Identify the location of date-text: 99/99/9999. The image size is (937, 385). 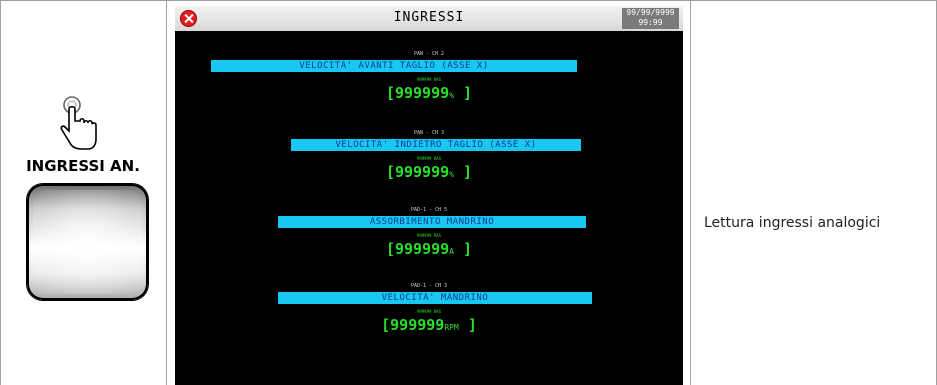
(650, 12).